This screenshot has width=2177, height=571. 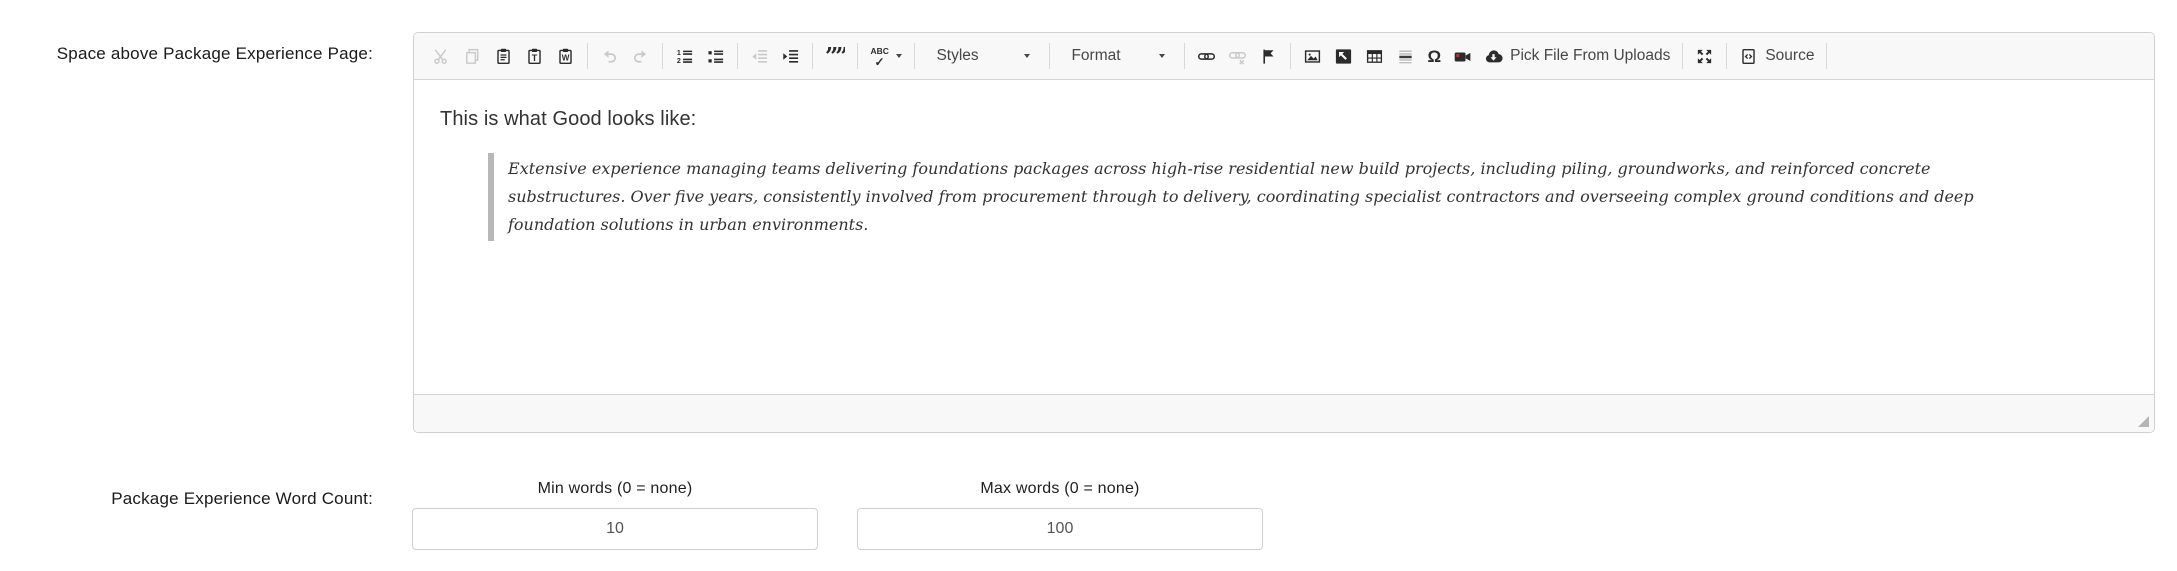 I want to click on maximize-icon, so click(x=1704, y=56).